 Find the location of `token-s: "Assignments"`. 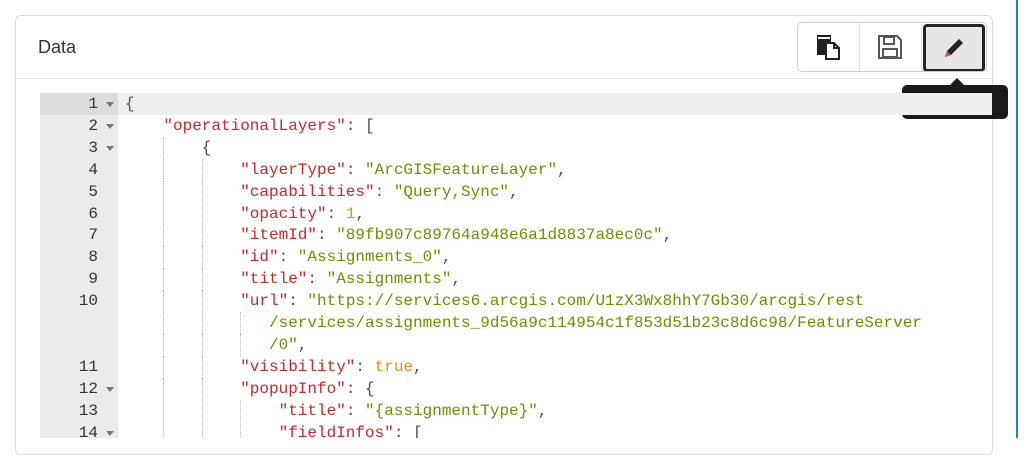

token-s: "Assignments" is located at coordinates (389, 279).